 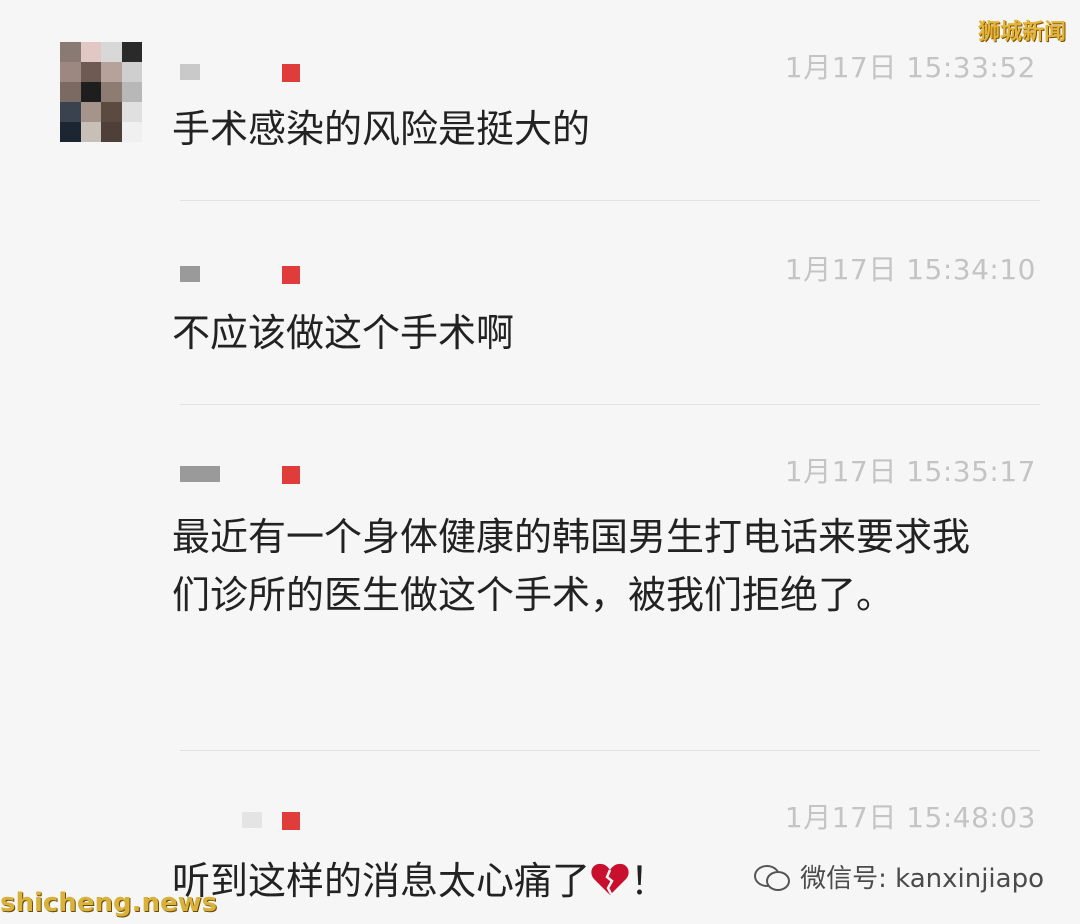 I want to click on timestamp: 1月17日 15:48:03, so click(x=910, y=817).